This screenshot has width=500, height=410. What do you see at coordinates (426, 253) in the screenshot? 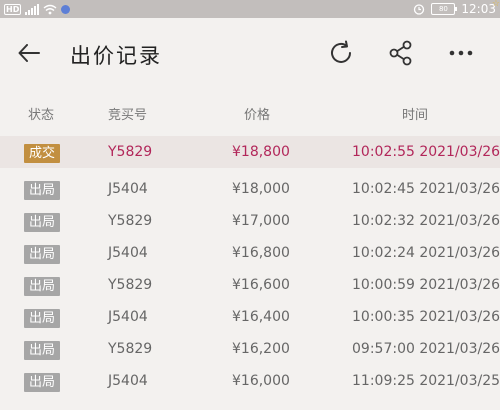
I see `bid-time: 10:02:24 2021/03/26` at bounding box center [426, 253].